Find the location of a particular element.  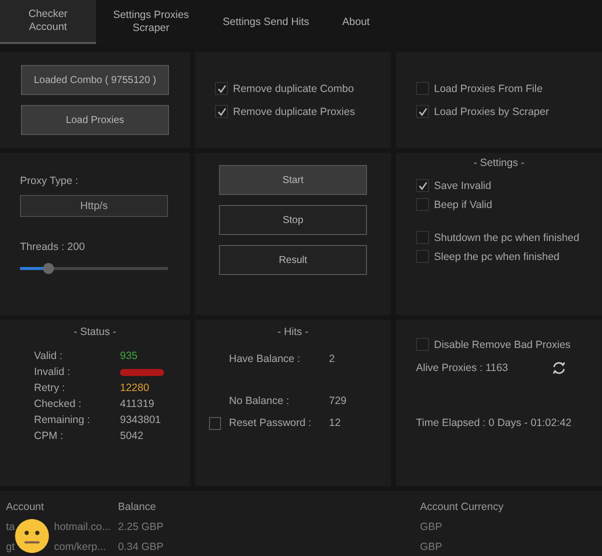

checkbox-label: Beep if Valid is located at coordinates (463, 204).